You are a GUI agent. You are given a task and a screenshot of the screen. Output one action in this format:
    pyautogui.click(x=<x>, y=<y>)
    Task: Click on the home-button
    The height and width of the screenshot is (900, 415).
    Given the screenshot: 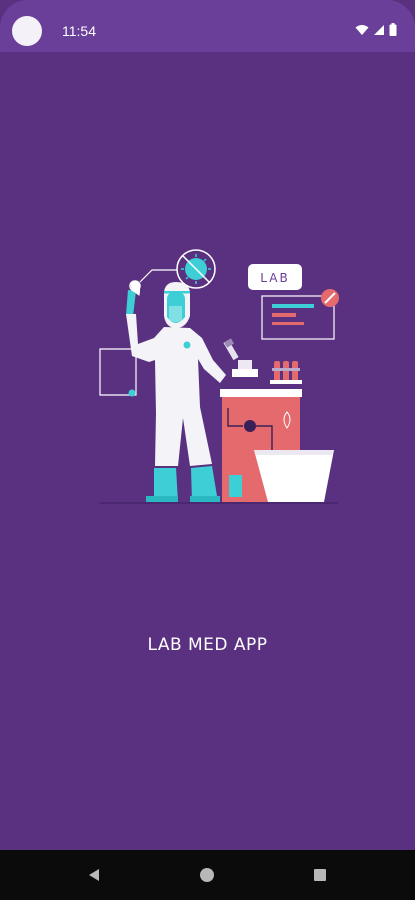 What is the action you would take?
    pyautogui.click(x=207, y=875)
    